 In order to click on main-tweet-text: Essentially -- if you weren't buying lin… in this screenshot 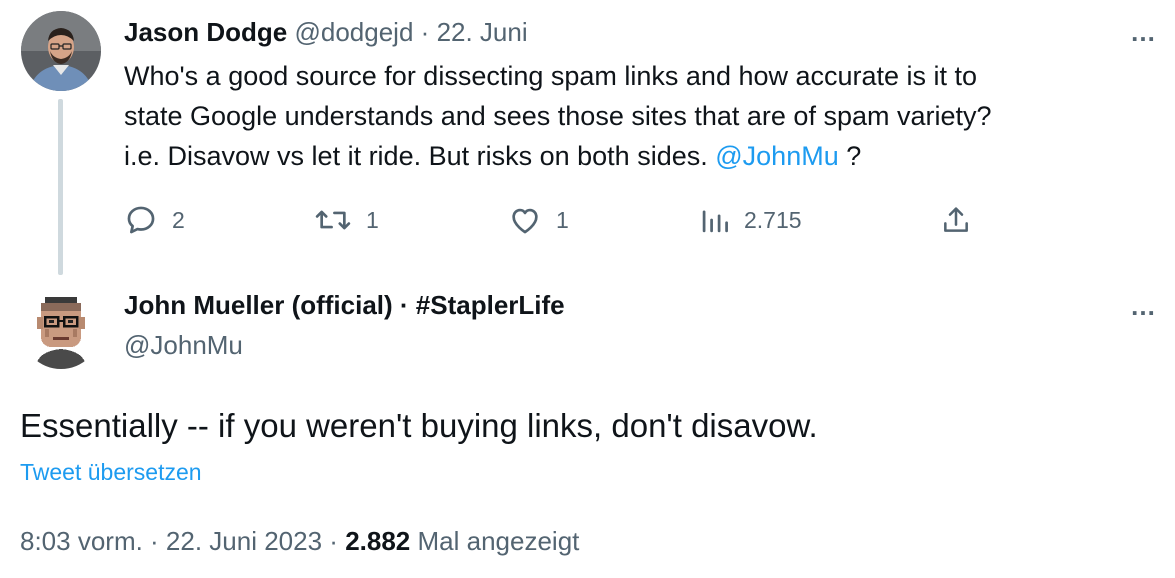, I will do `click(419, 425)`.